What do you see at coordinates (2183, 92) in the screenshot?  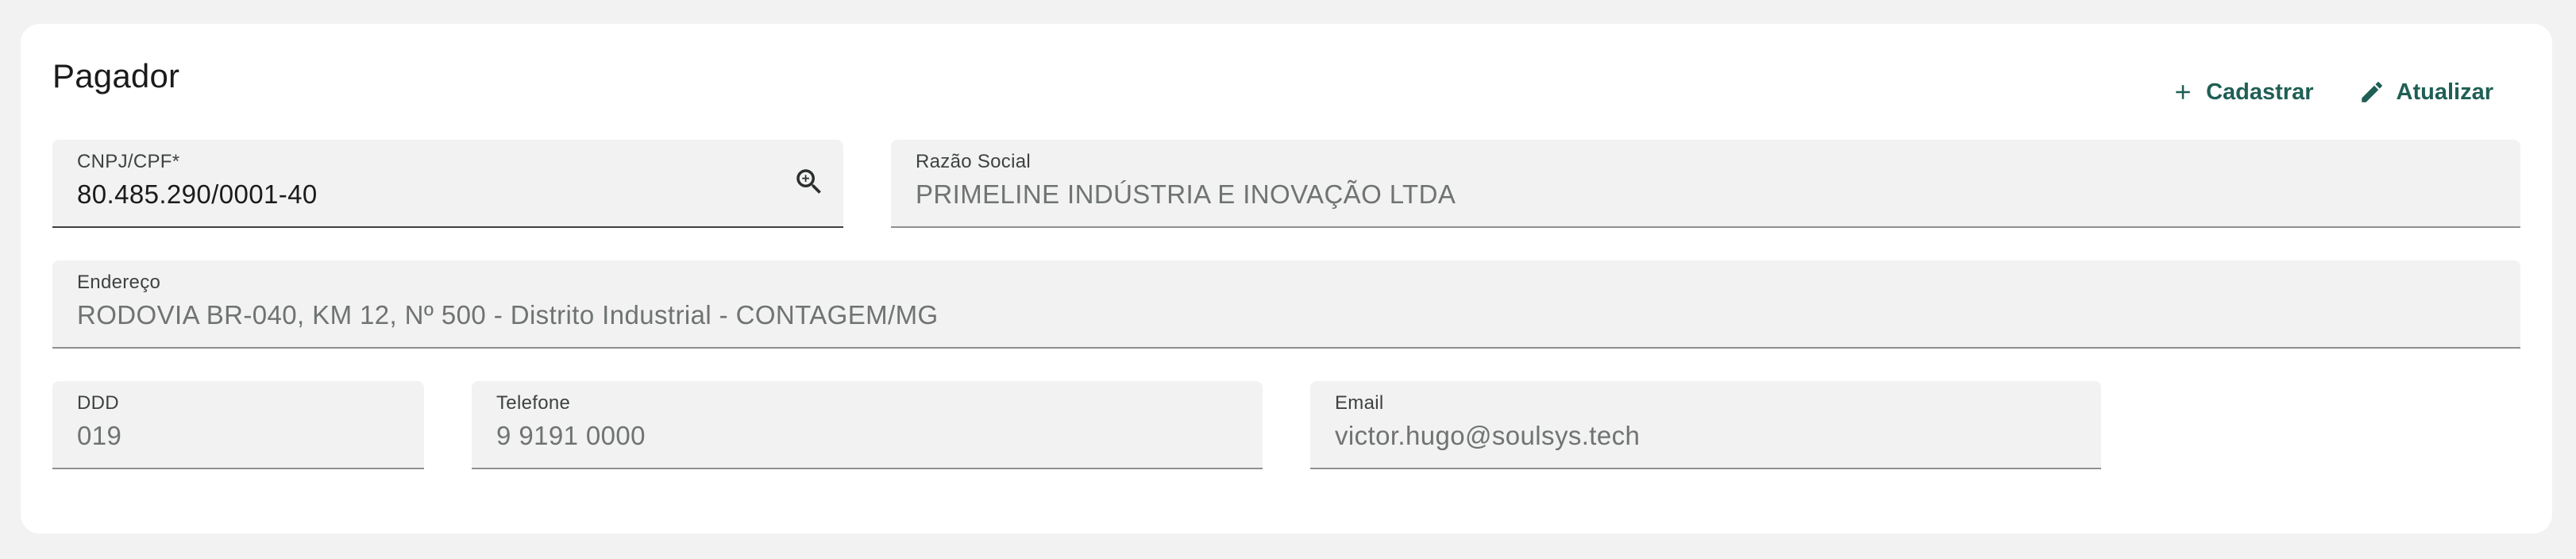 I see `plus-icon` at bounding box center [2183, 92].